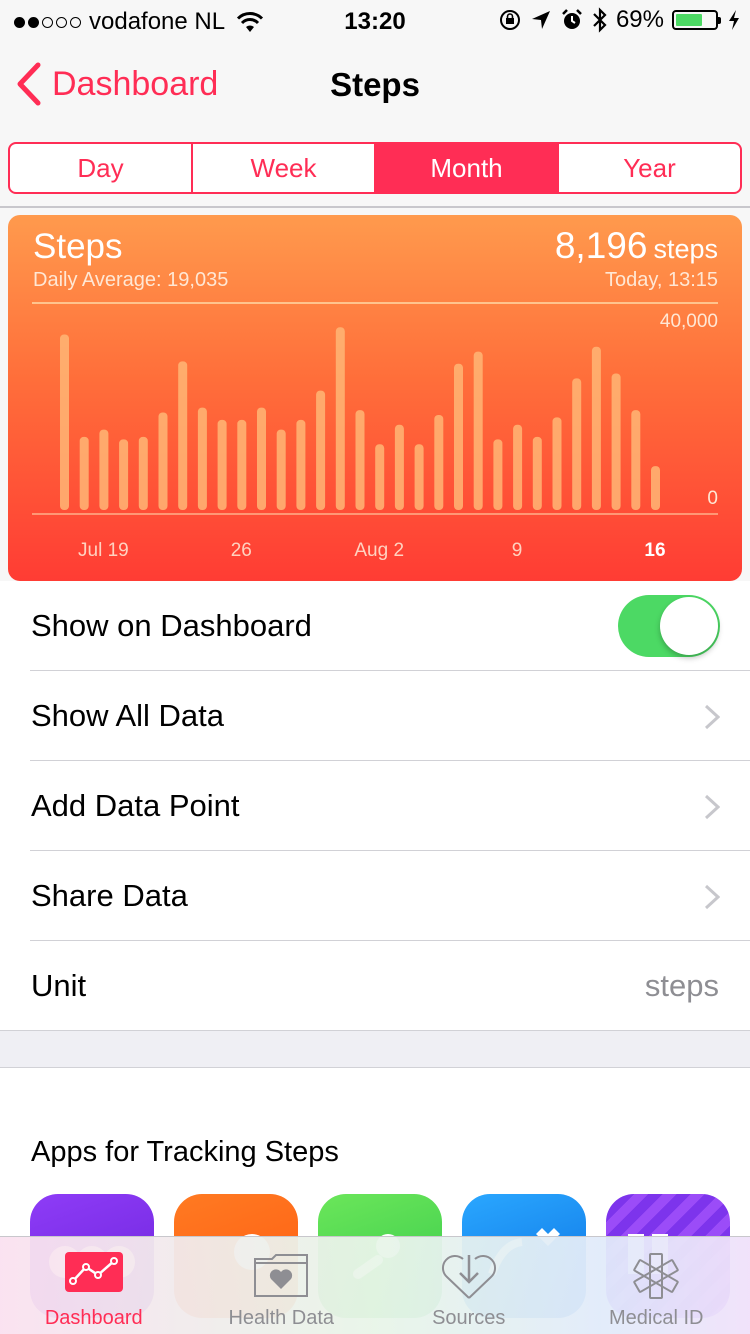  Describe the element at coordinates (656, 1318) in the screenshot. I see `tab-medical-id-label: Medical ID` at that location.